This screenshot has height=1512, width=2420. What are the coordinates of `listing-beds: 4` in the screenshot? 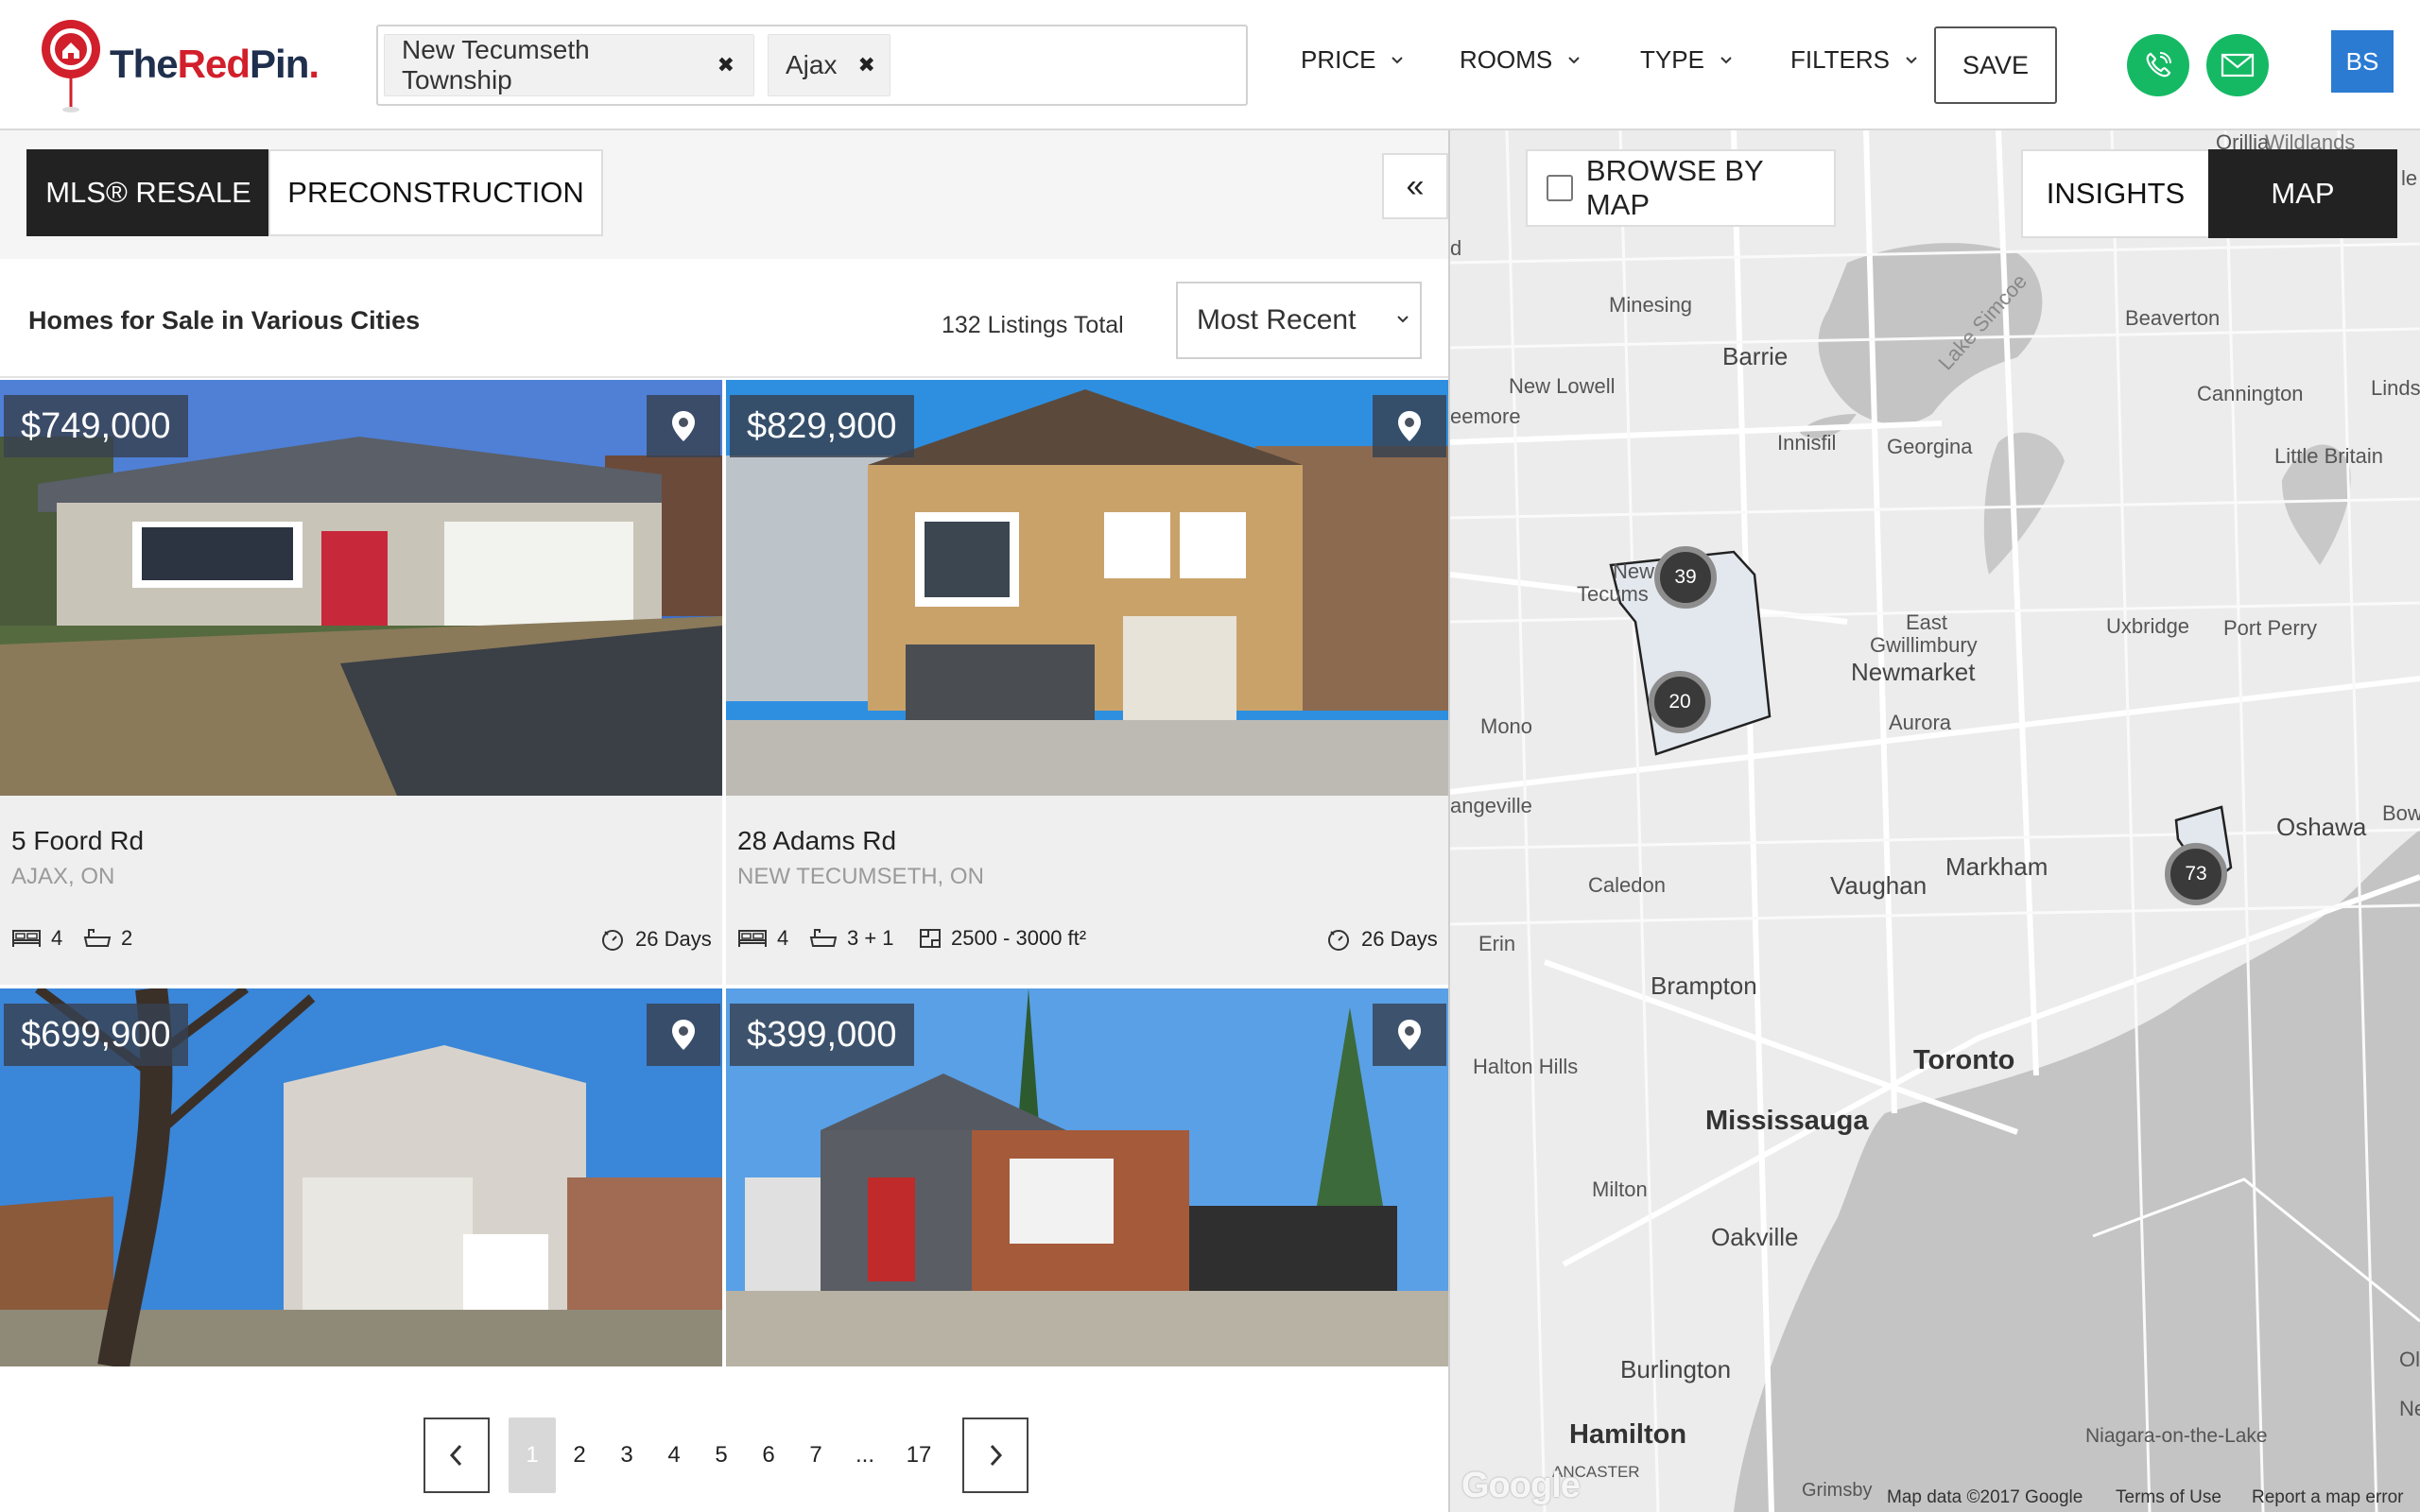 It's located at (36, 938).